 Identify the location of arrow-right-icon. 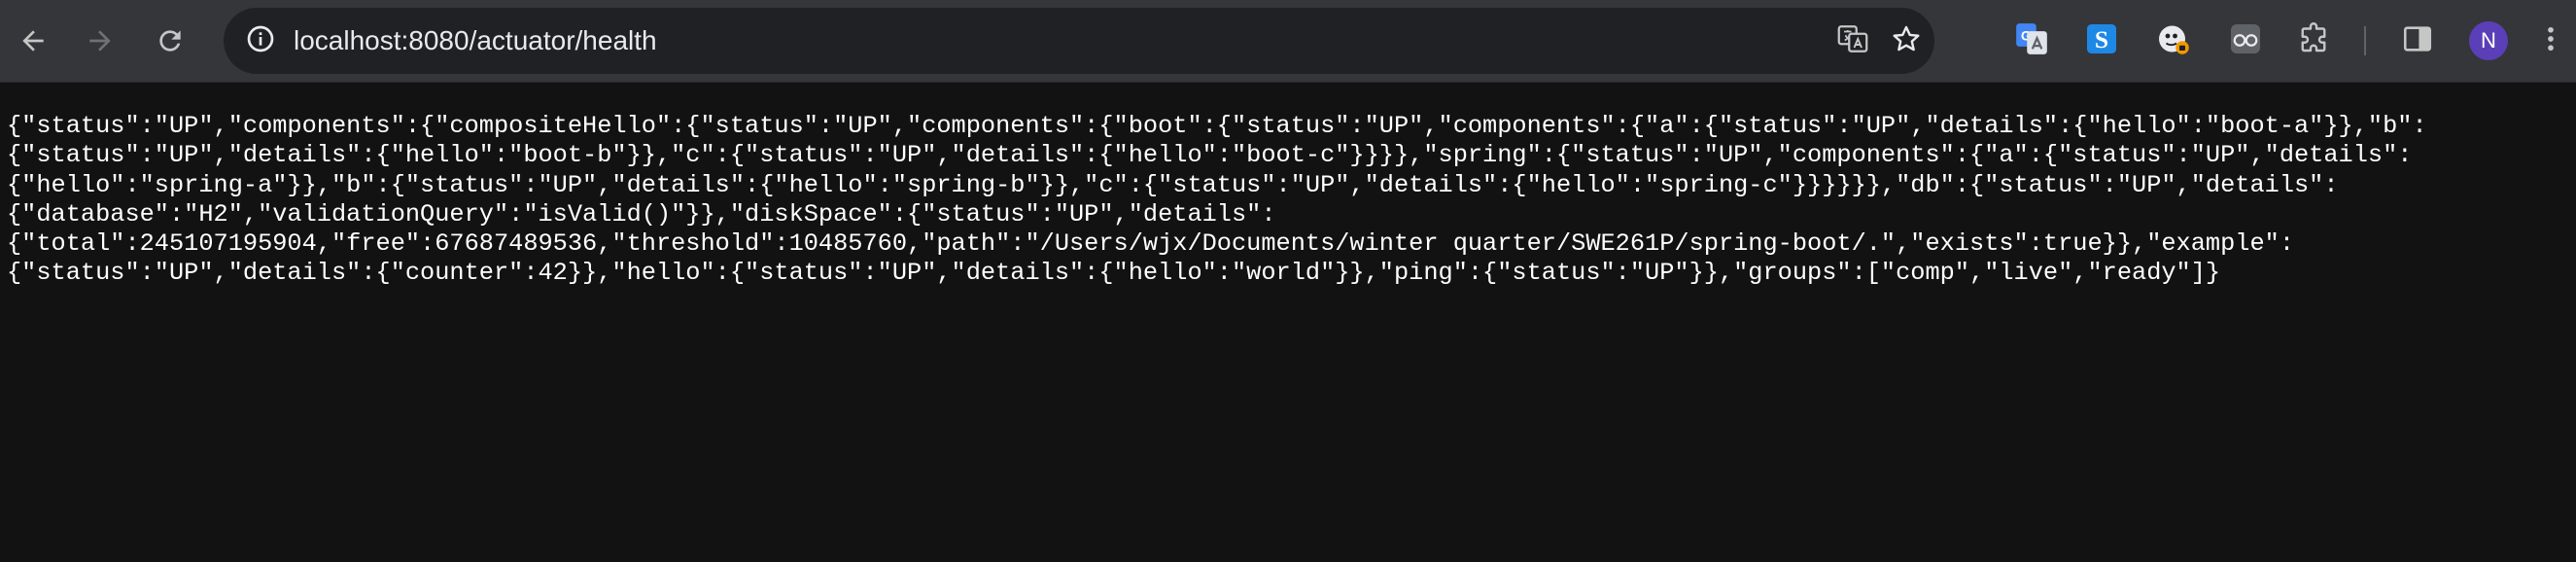
(100, 40).